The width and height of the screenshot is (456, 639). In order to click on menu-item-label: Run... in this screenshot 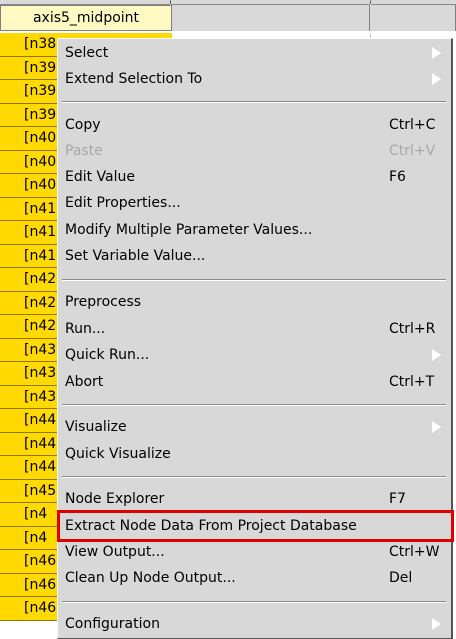, I will do `click(85, 329)`.